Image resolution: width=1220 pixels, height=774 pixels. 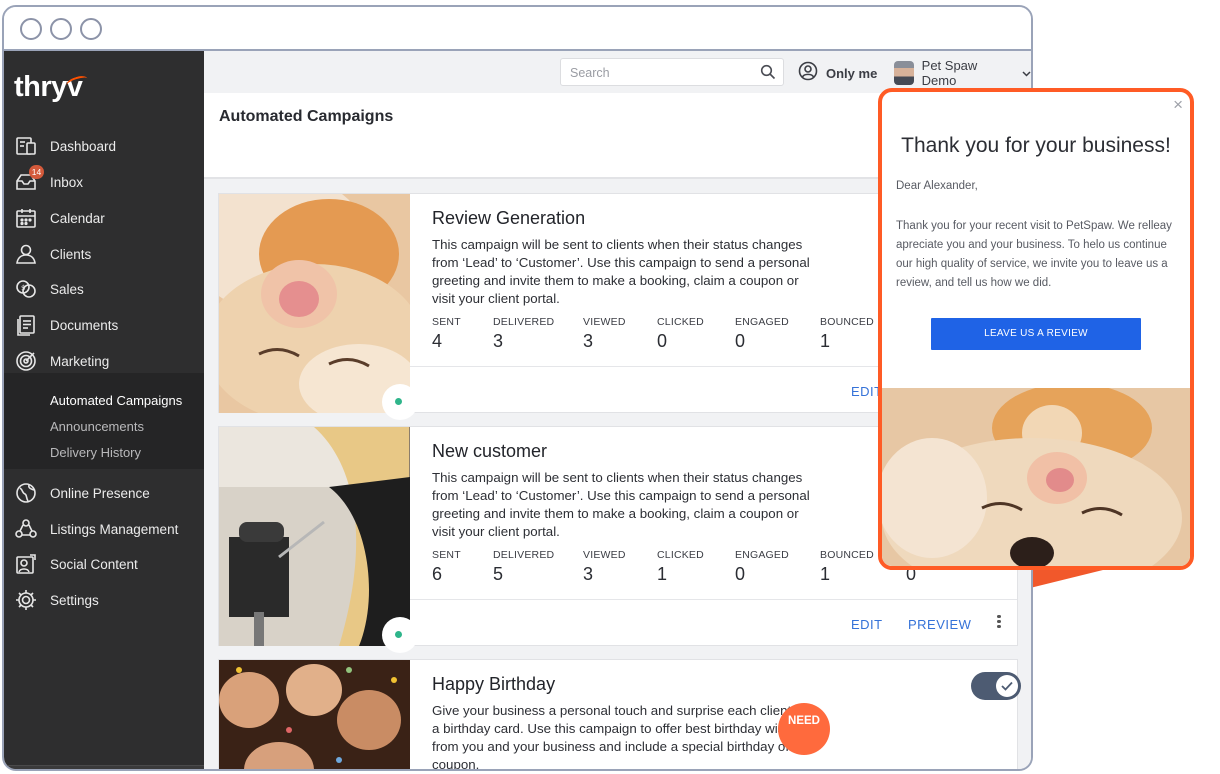 I want to click on sidebar-item-label: Sales, so click(x=67, y=289).